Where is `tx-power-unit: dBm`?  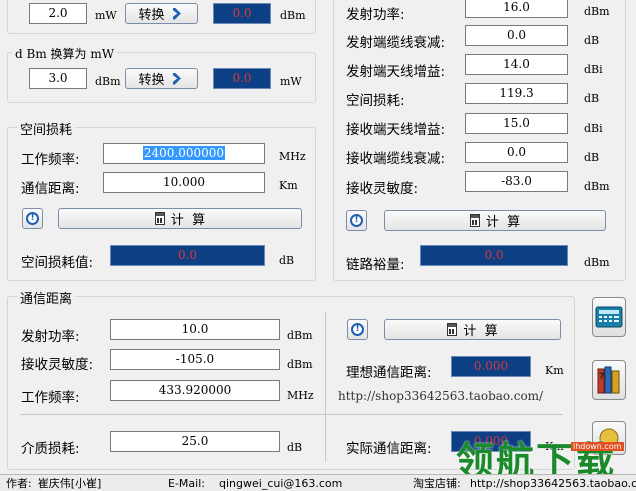
tx-power-unit: dBm is located at coordinates (597, 11).